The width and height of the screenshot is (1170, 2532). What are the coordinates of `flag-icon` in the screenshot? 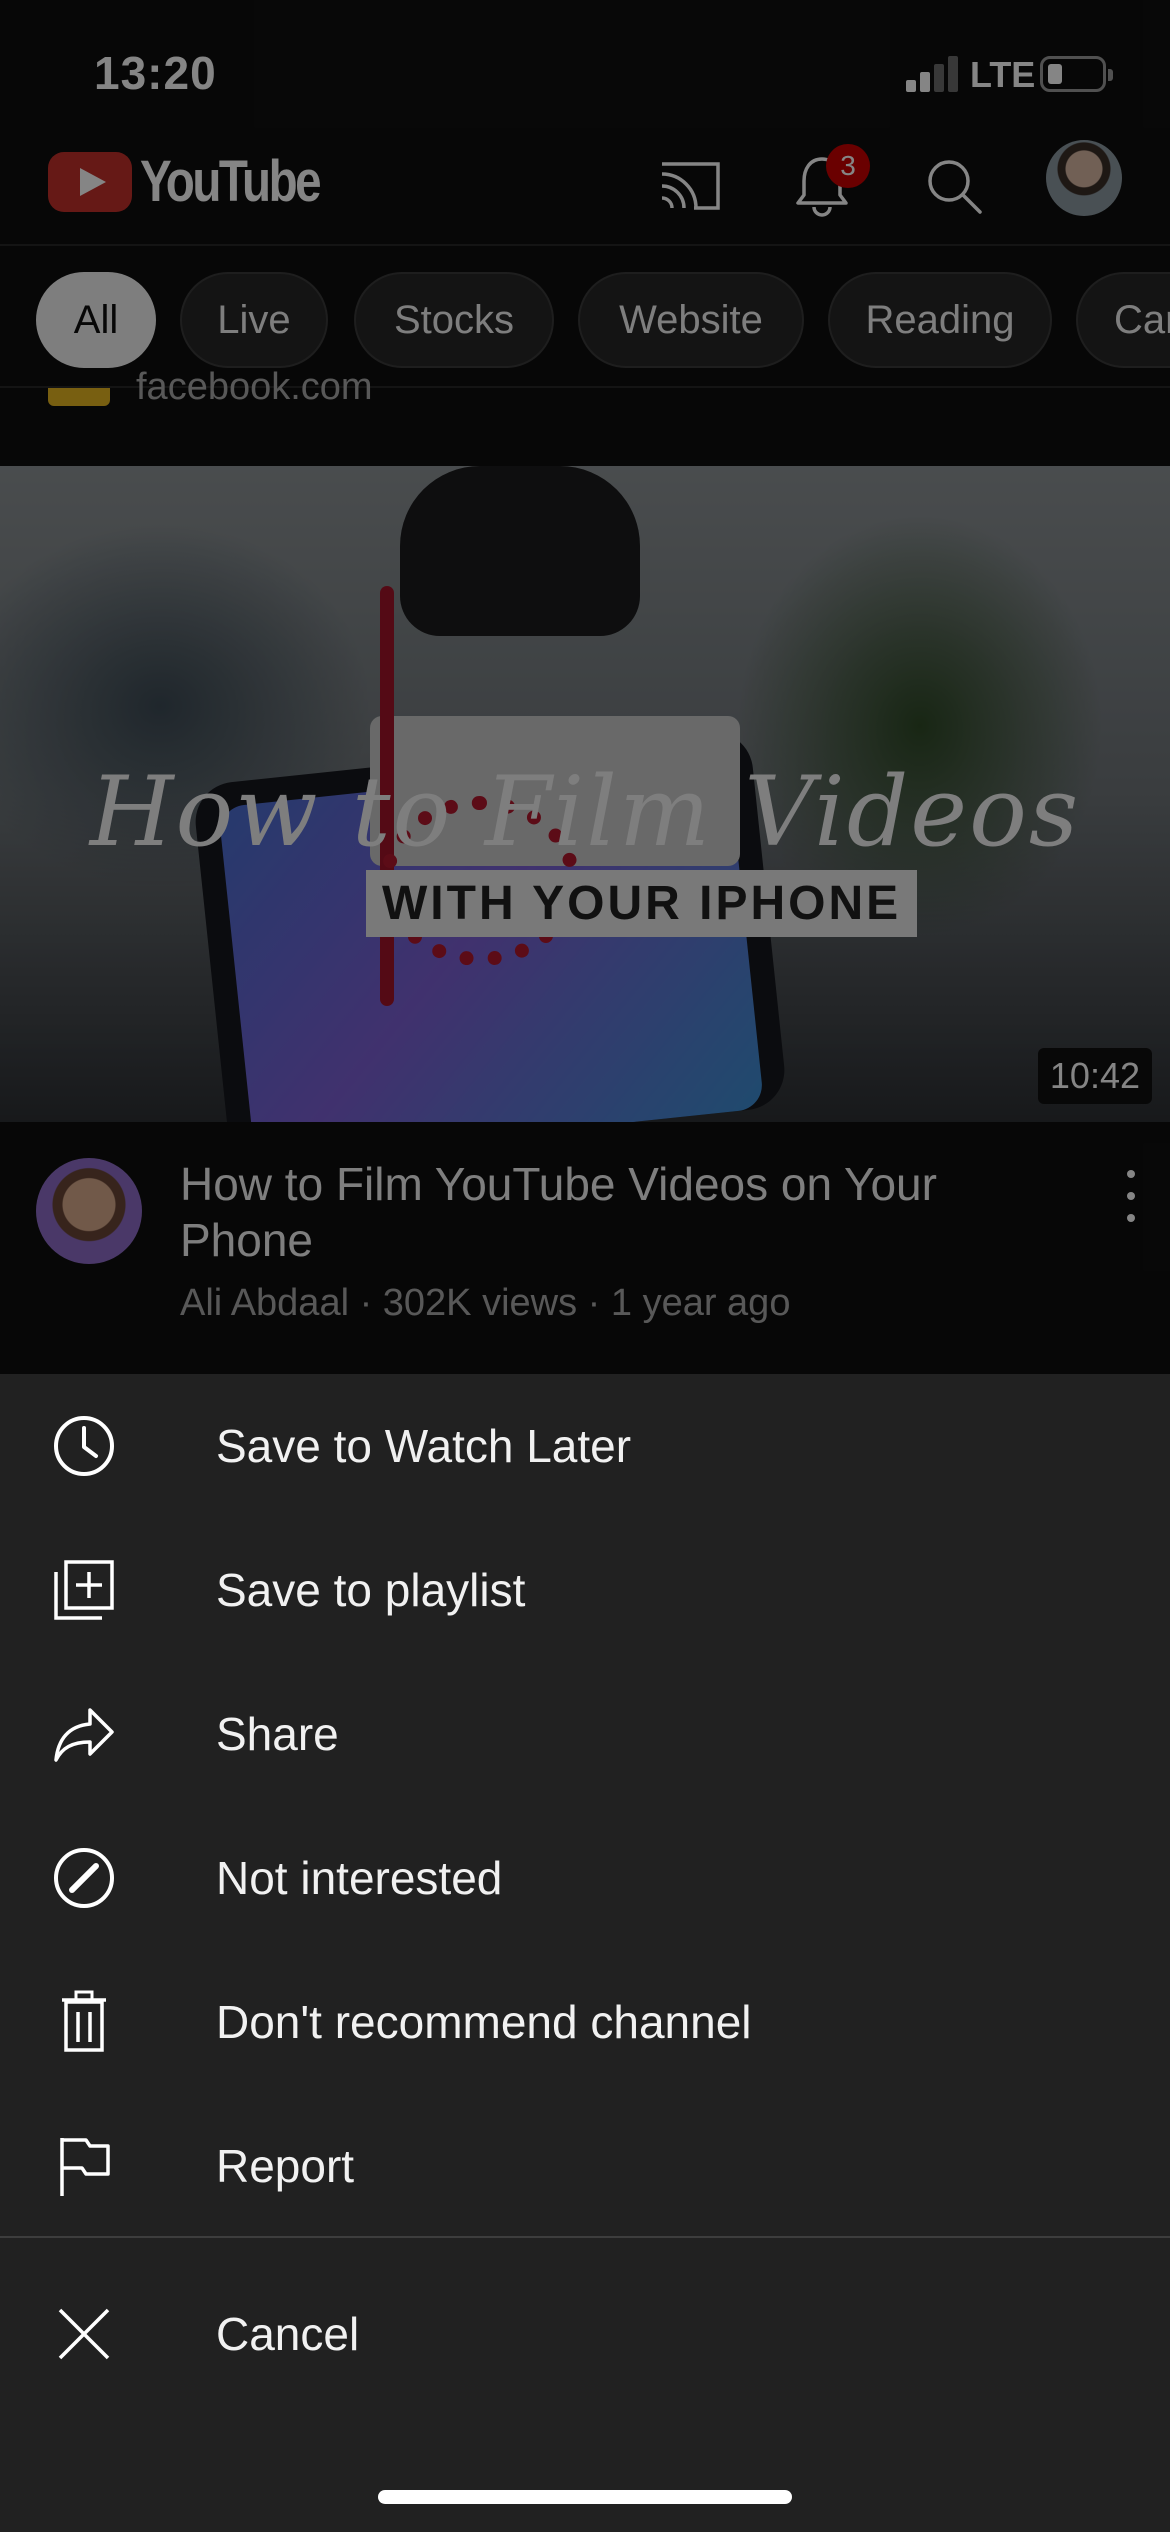 It's located at (84, 2166).